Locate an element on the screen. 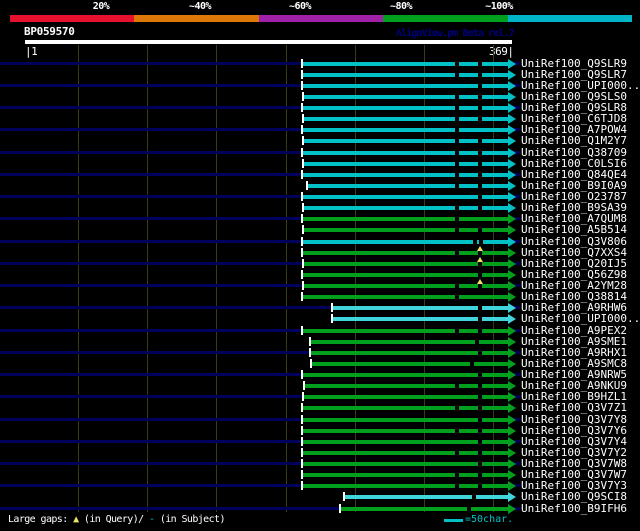 This screenshot has width=640, height=531. key-label: ~80% is located at coordinates (401, 6).